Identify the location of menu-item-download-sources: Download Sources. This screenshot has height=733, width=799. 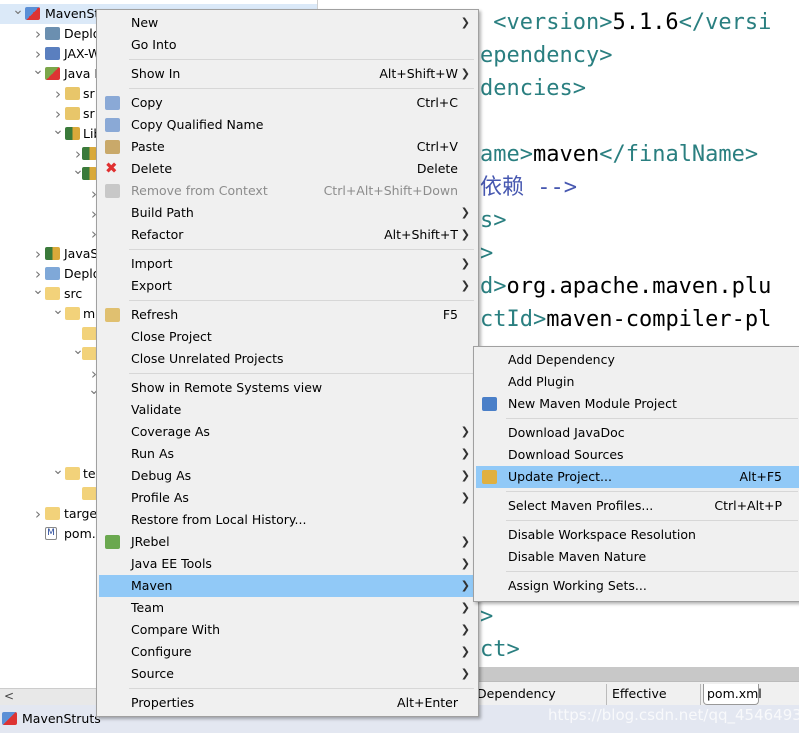
(637, 455).